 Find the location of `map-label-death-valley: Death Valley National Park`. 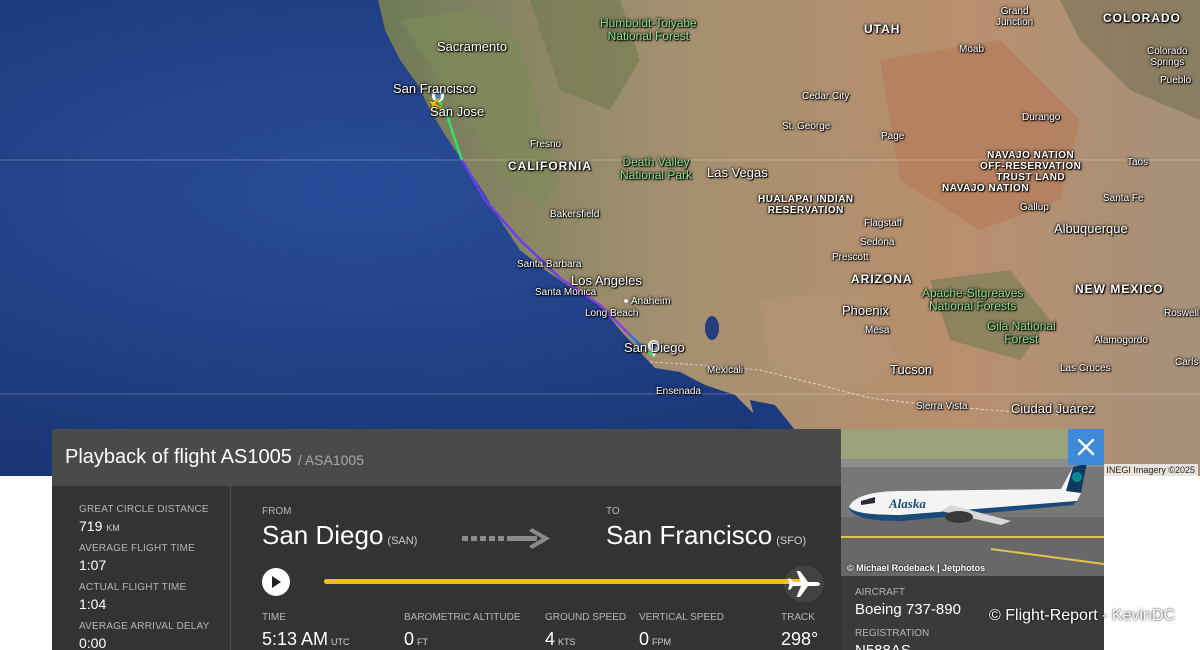

map-label-death-valley: Death Valley National Park is located at coordinates (656, 168).